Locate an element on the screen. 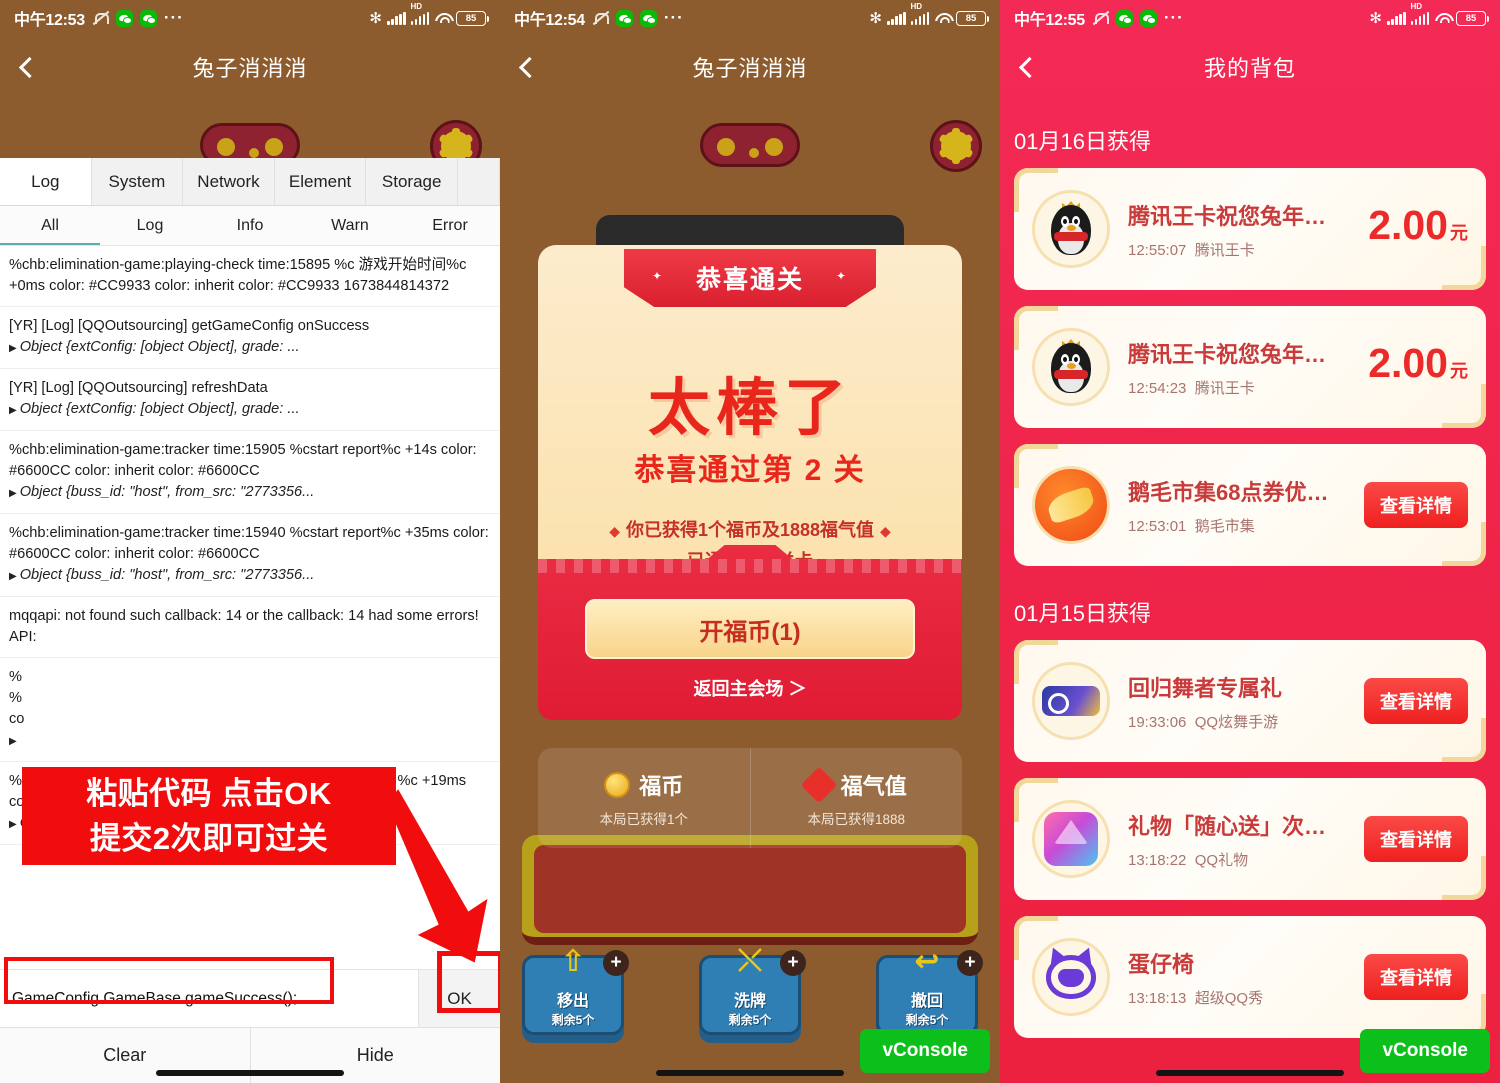  list-item: 回归舞者专属礼 19:33:06 QQ炫舞手游 查看详情 is located at coordinates (1250, 701).